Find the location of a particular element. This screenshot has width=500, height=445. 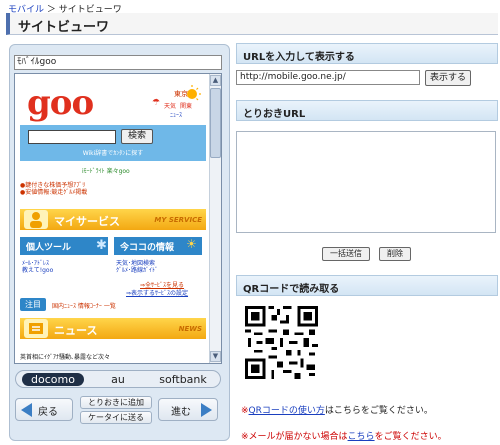

scroll-down-icon: ▼ is located at coordinates (215, 356).